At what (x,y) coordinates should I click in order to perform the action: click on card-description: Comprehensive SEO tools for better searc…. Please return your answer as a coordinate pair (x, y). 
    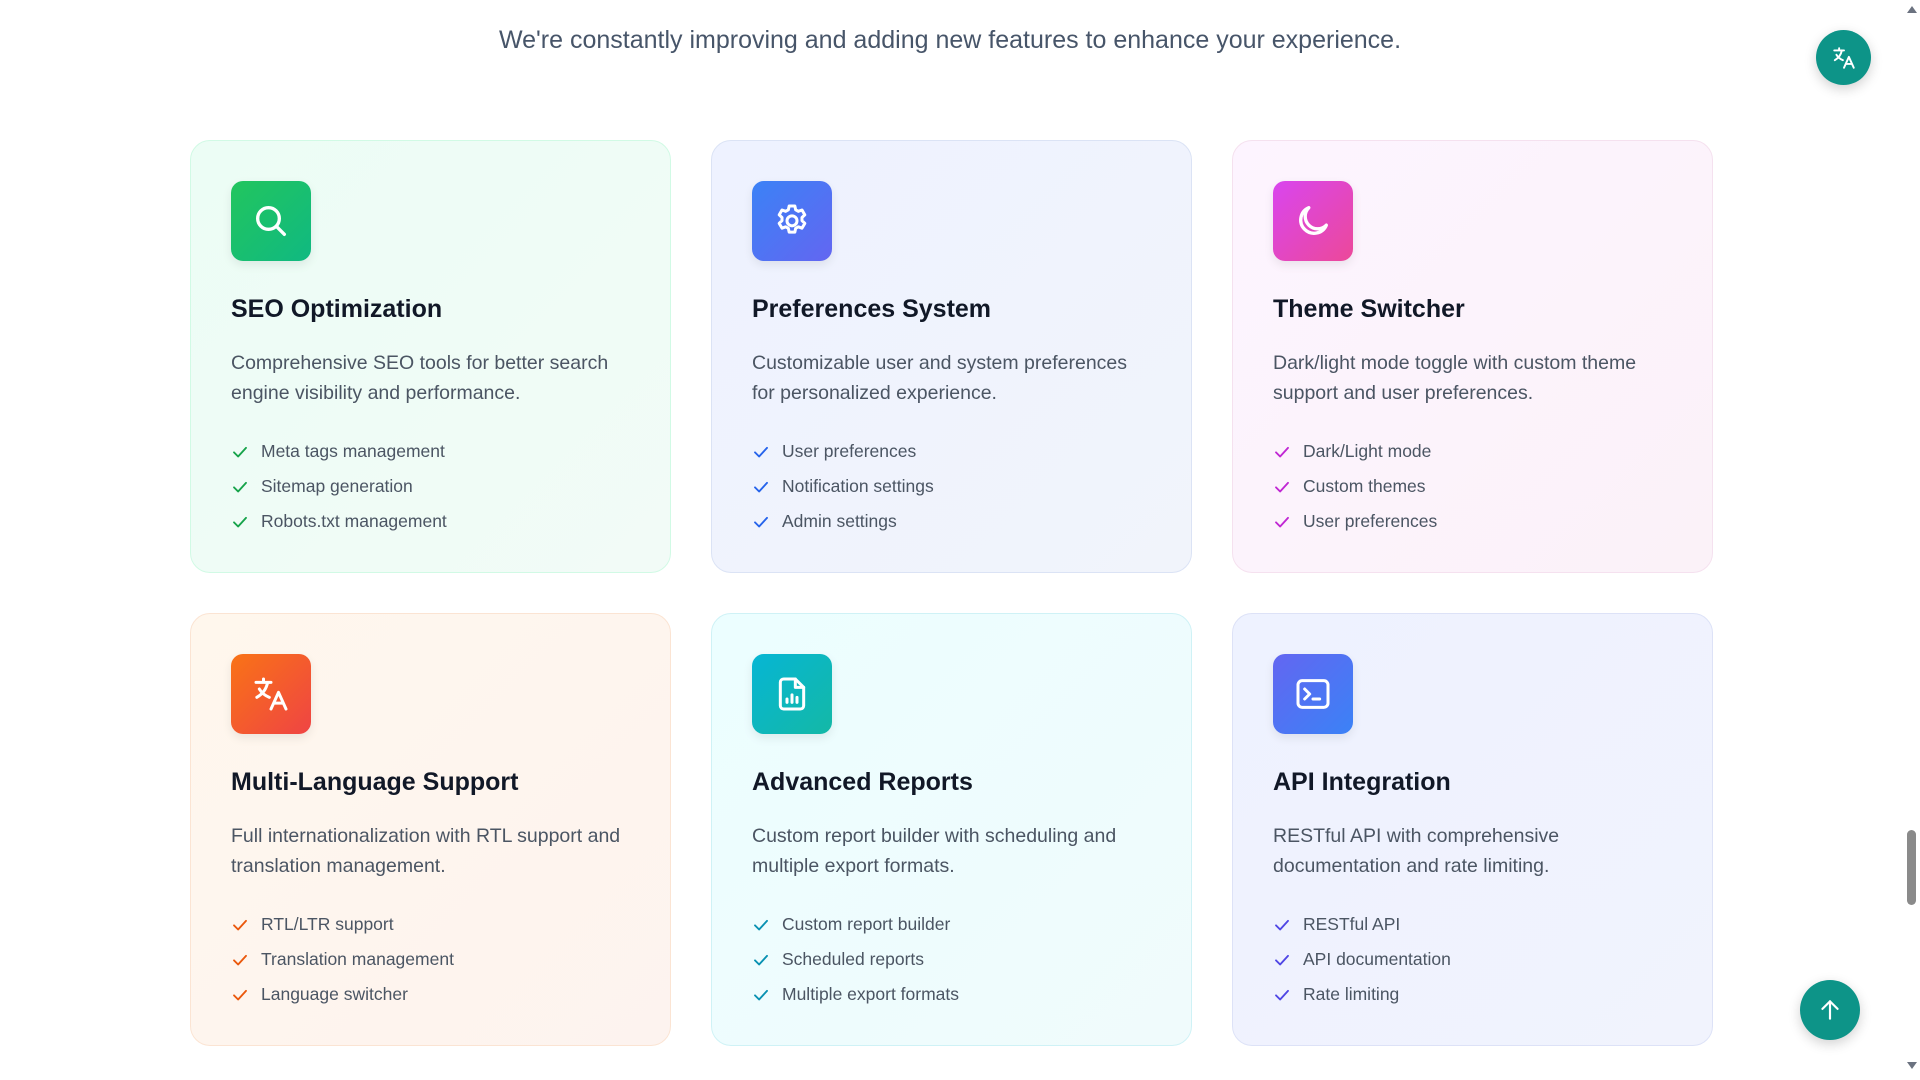
    Looking at the image, I should click on (420, 378).